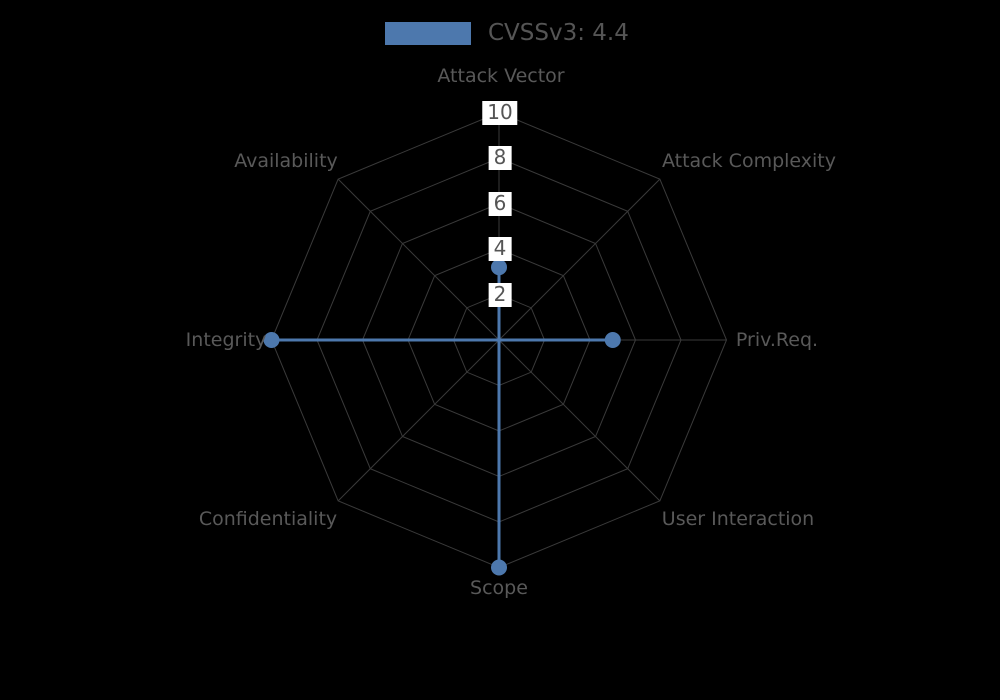  Describe the element at coordinates (500, 158) in the screenshot. I see `radial-tick-8: 8` at that location.